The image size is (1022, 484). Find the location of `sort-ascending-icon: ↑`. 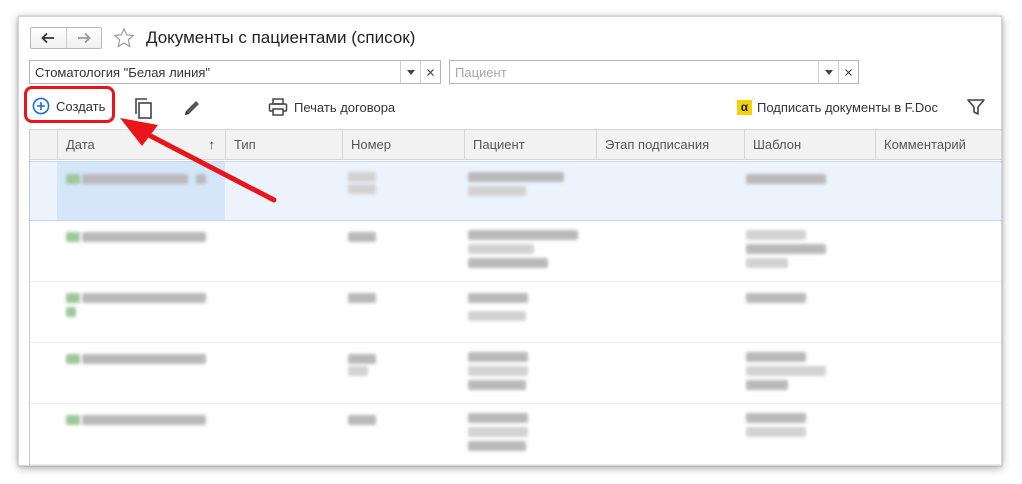

sort-ascending-icon: ↑ is located at coordinates (212, 144).